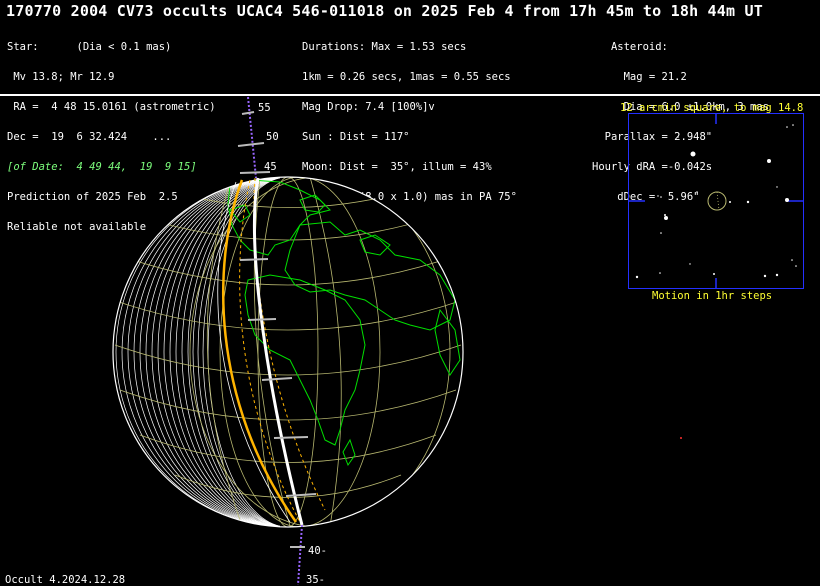 The height and width of the screenshot is (586, 820). I want to click on star-chart-field, so click(716, 201).